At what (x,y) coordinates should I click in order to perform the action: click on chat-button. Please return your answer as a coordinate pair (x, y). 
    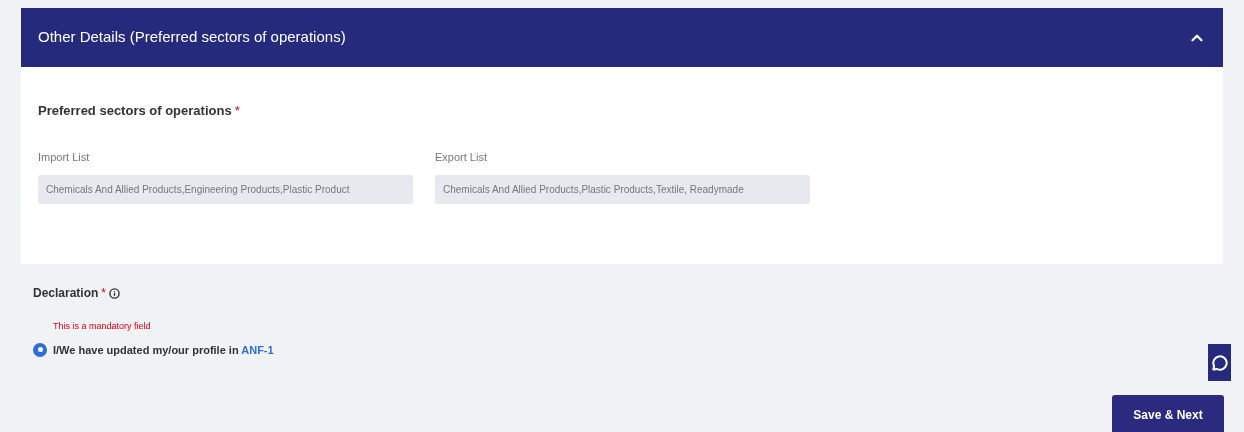
    Looking at the image, I should click on (1219, 362).